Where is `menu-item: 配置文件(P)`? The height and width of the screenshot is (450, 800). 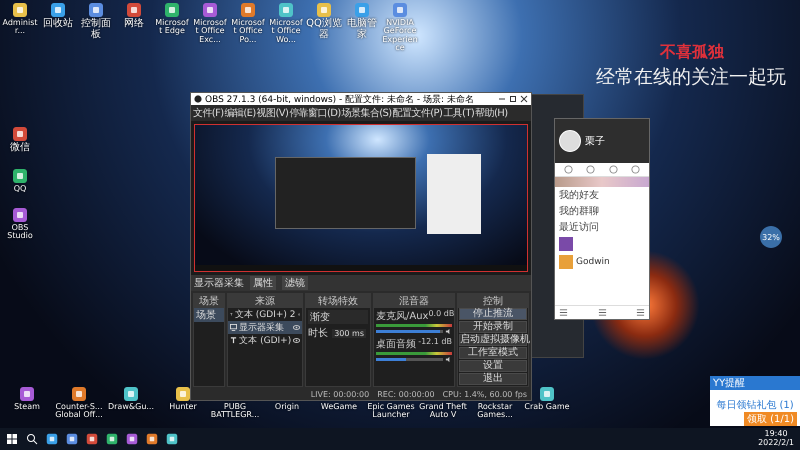
menu-item: 配置文件(P) is located at coordinates (417, 113).